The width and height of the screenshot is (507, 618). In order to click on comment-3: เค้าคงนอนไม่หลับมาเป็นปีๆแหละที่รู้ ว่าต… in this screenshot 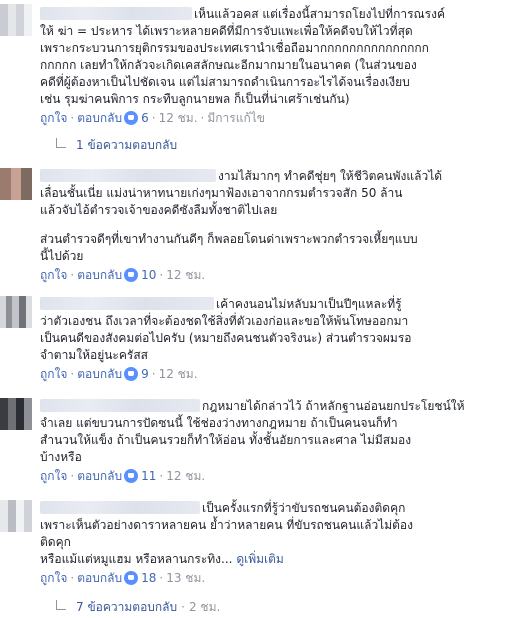, I will do `click(253, 339)`.